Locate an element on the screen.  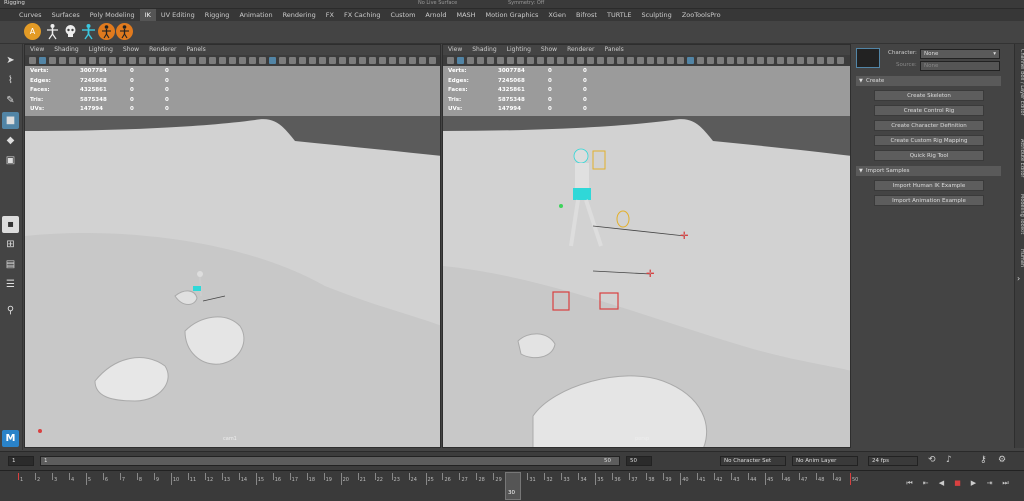
shelf-tab: UV Editing is located at coordinates (178, 15).